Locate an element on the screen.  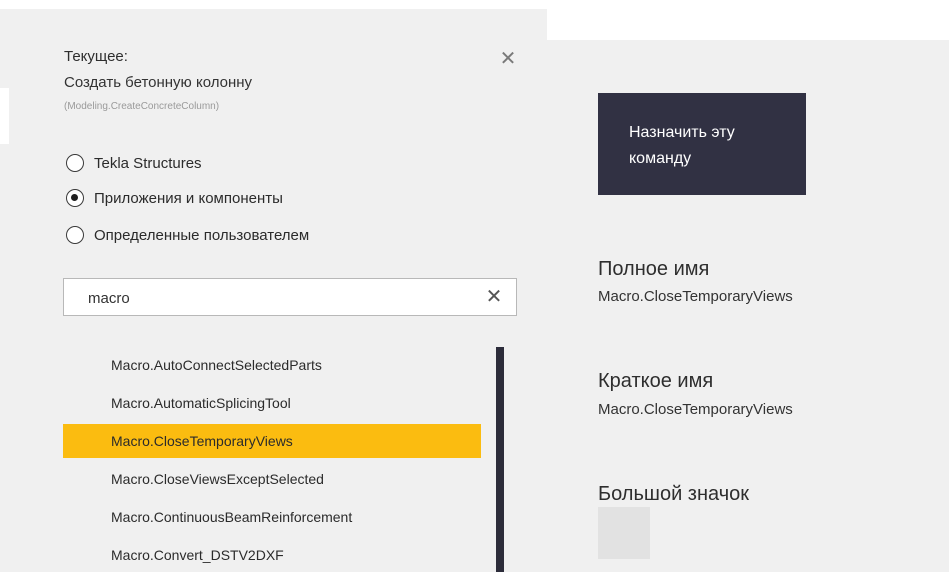
full-name-value: Macro.CloseTemporaryViews is located at coordinates (695, 296).